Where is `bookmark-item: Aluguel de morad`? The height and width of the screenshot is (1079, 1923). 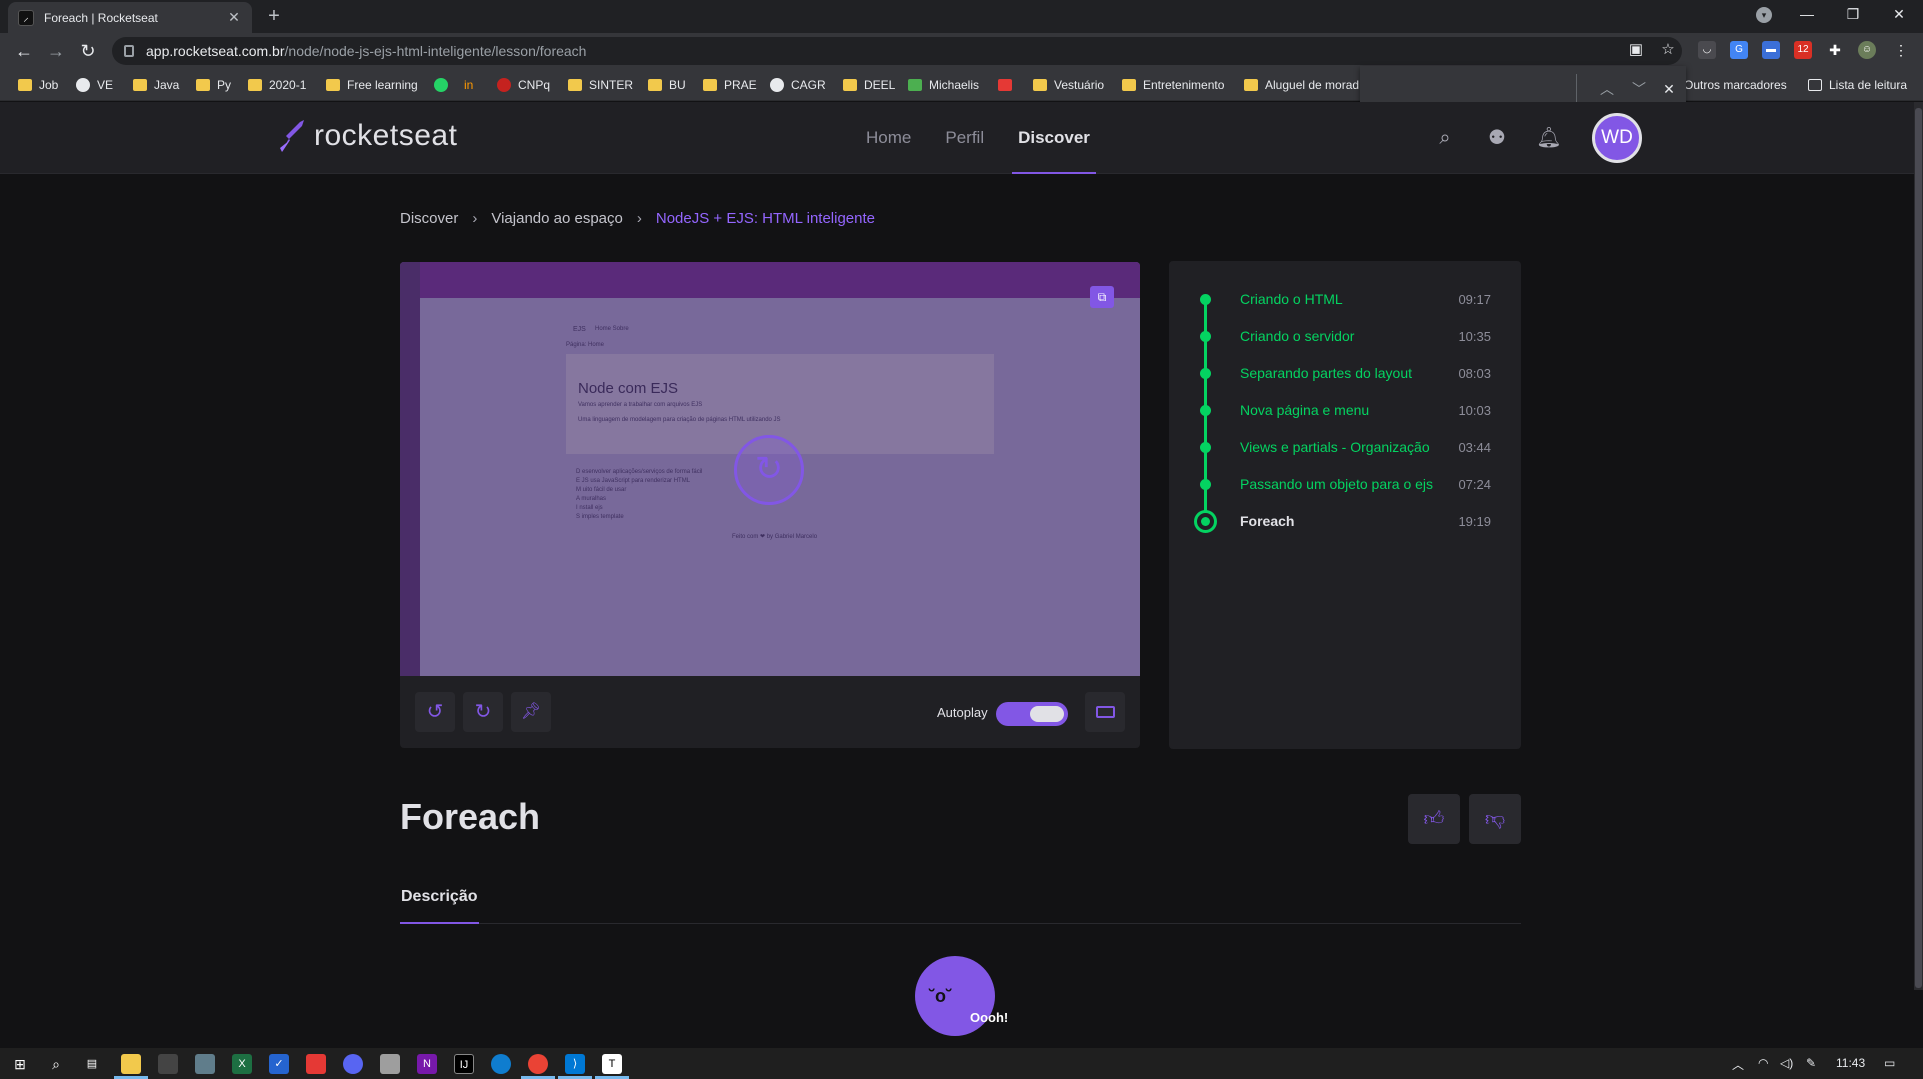 bookmark-item: Aluguel de morad is located at coordinates (1301, 85).